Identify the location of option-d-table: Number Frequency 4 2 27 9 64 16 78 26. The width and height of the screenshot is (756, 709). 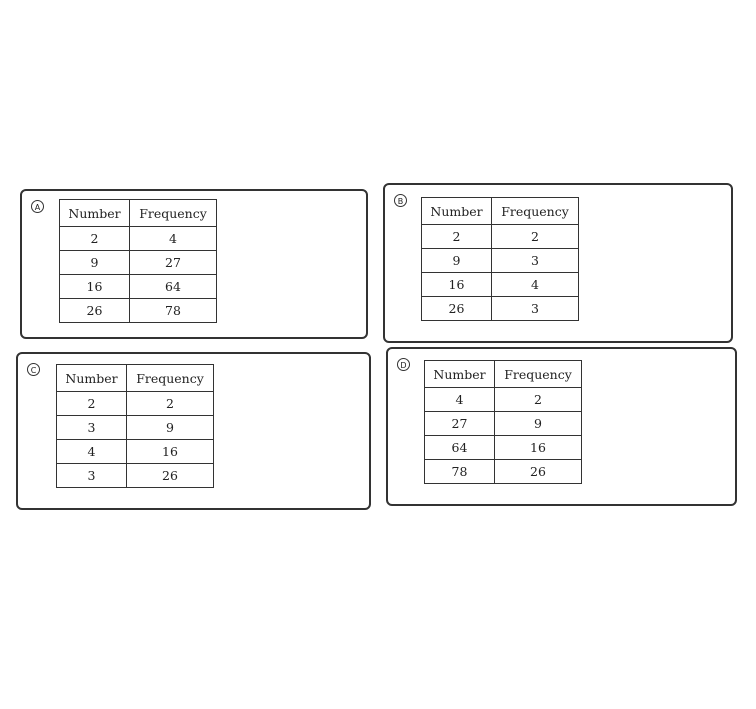
(503, 422).